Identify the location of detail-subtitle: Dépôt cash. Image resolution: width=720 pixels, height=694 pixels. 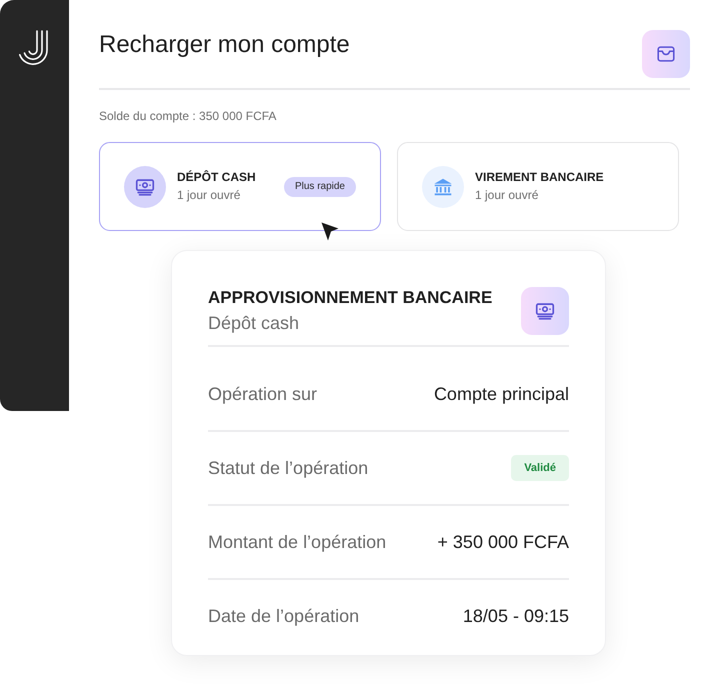
(254, 323).